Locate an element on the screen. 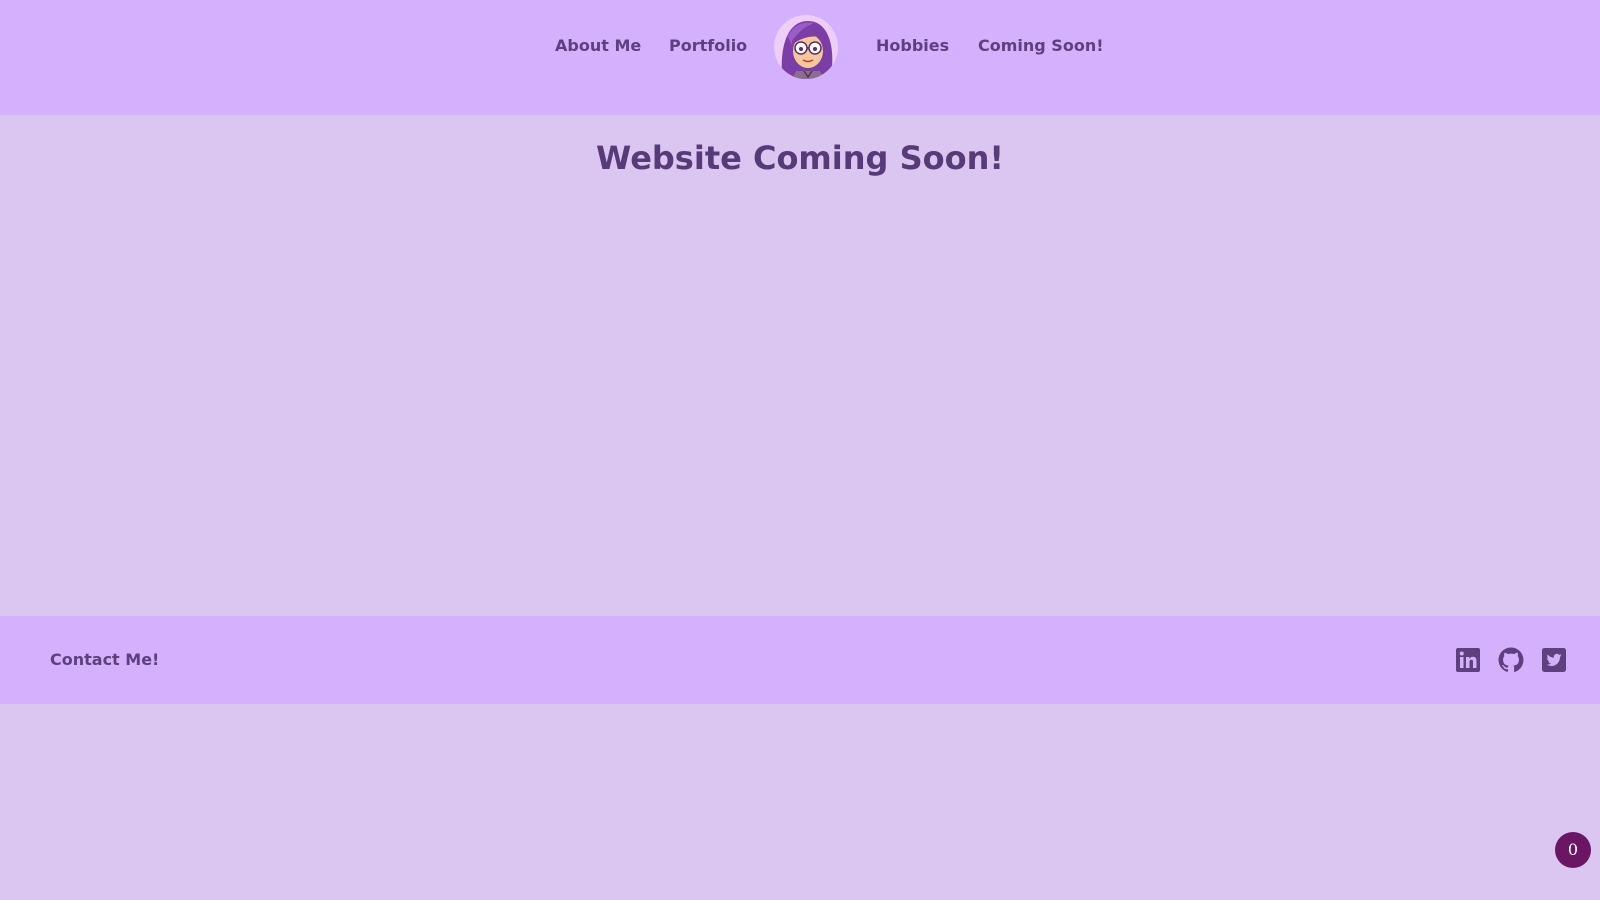 The height and width of the screenshot is (900, 1600). nav-about-me-link: About Me is located at coordinates (598, 46).